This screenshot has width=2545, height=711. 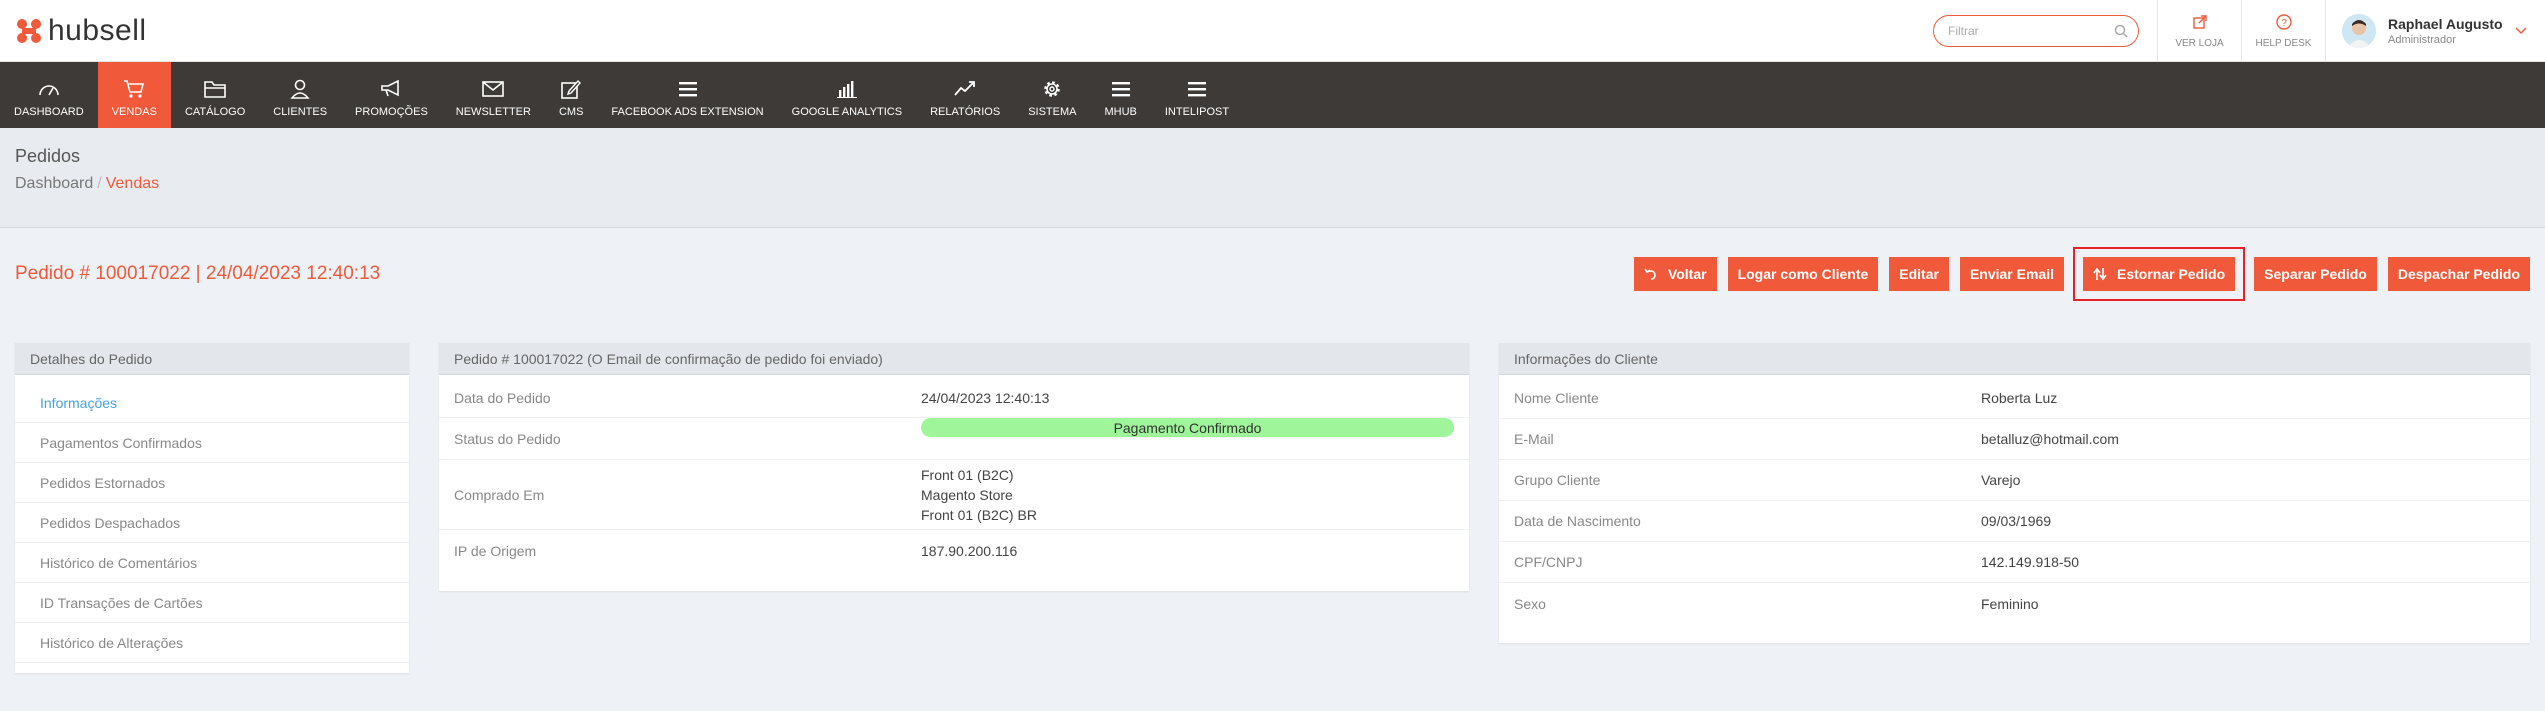 What do you see at coordinates (1534, 439) in the screenshot?
I see `row-label: E-Mail` at bounding box center [1534, 439].